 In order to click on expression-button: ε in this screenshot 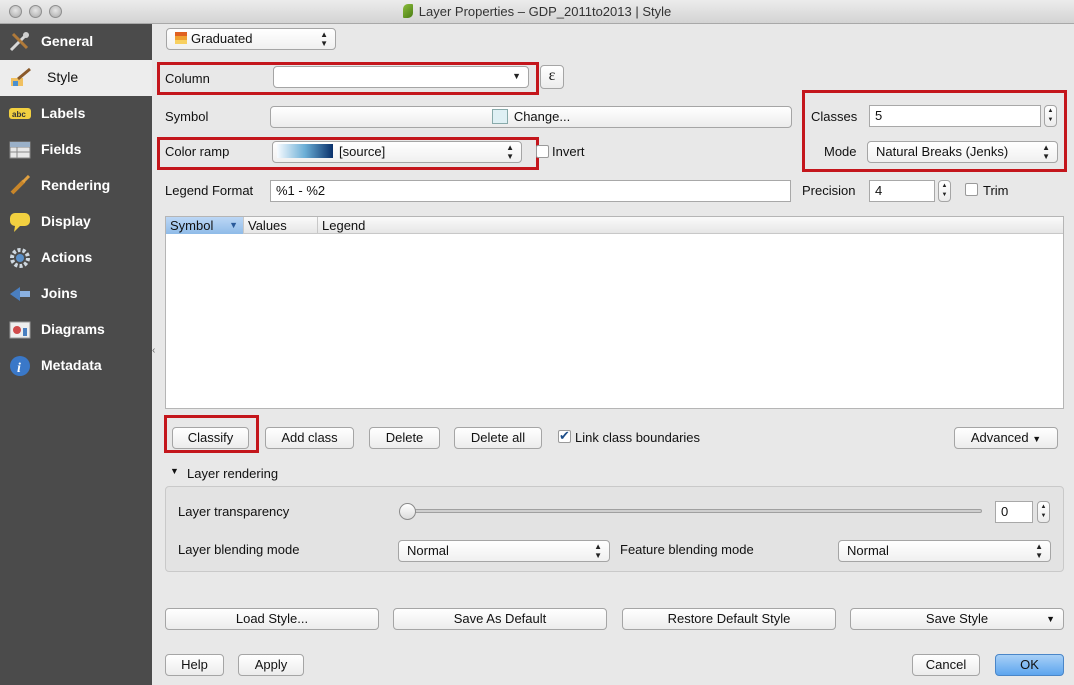, I will do `click(552, 77)`.